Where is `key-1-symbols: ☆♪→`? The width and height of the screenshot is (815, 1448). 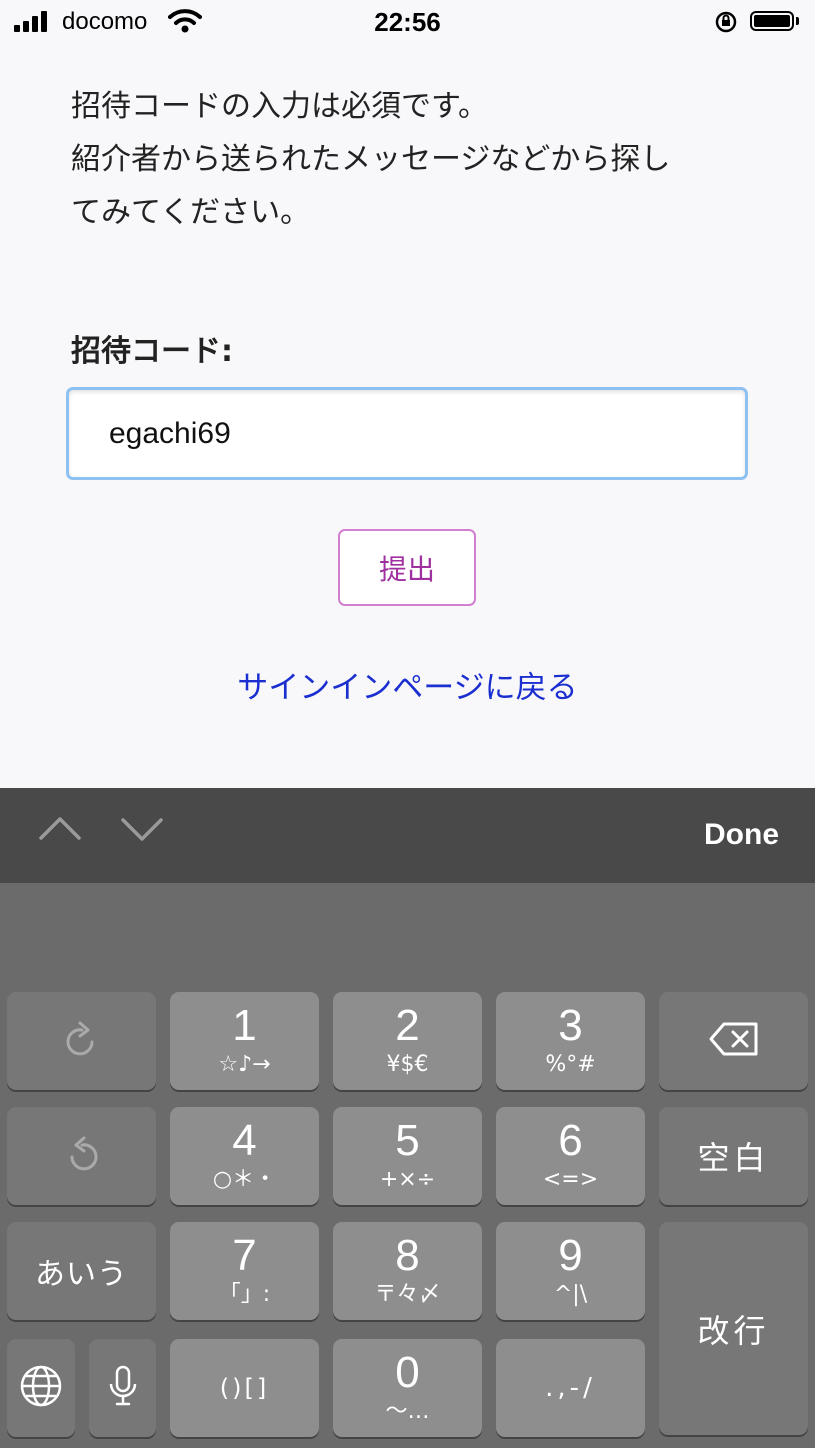
key-1-symbols: ☆♪→ is located at coordinates (244, 1064).